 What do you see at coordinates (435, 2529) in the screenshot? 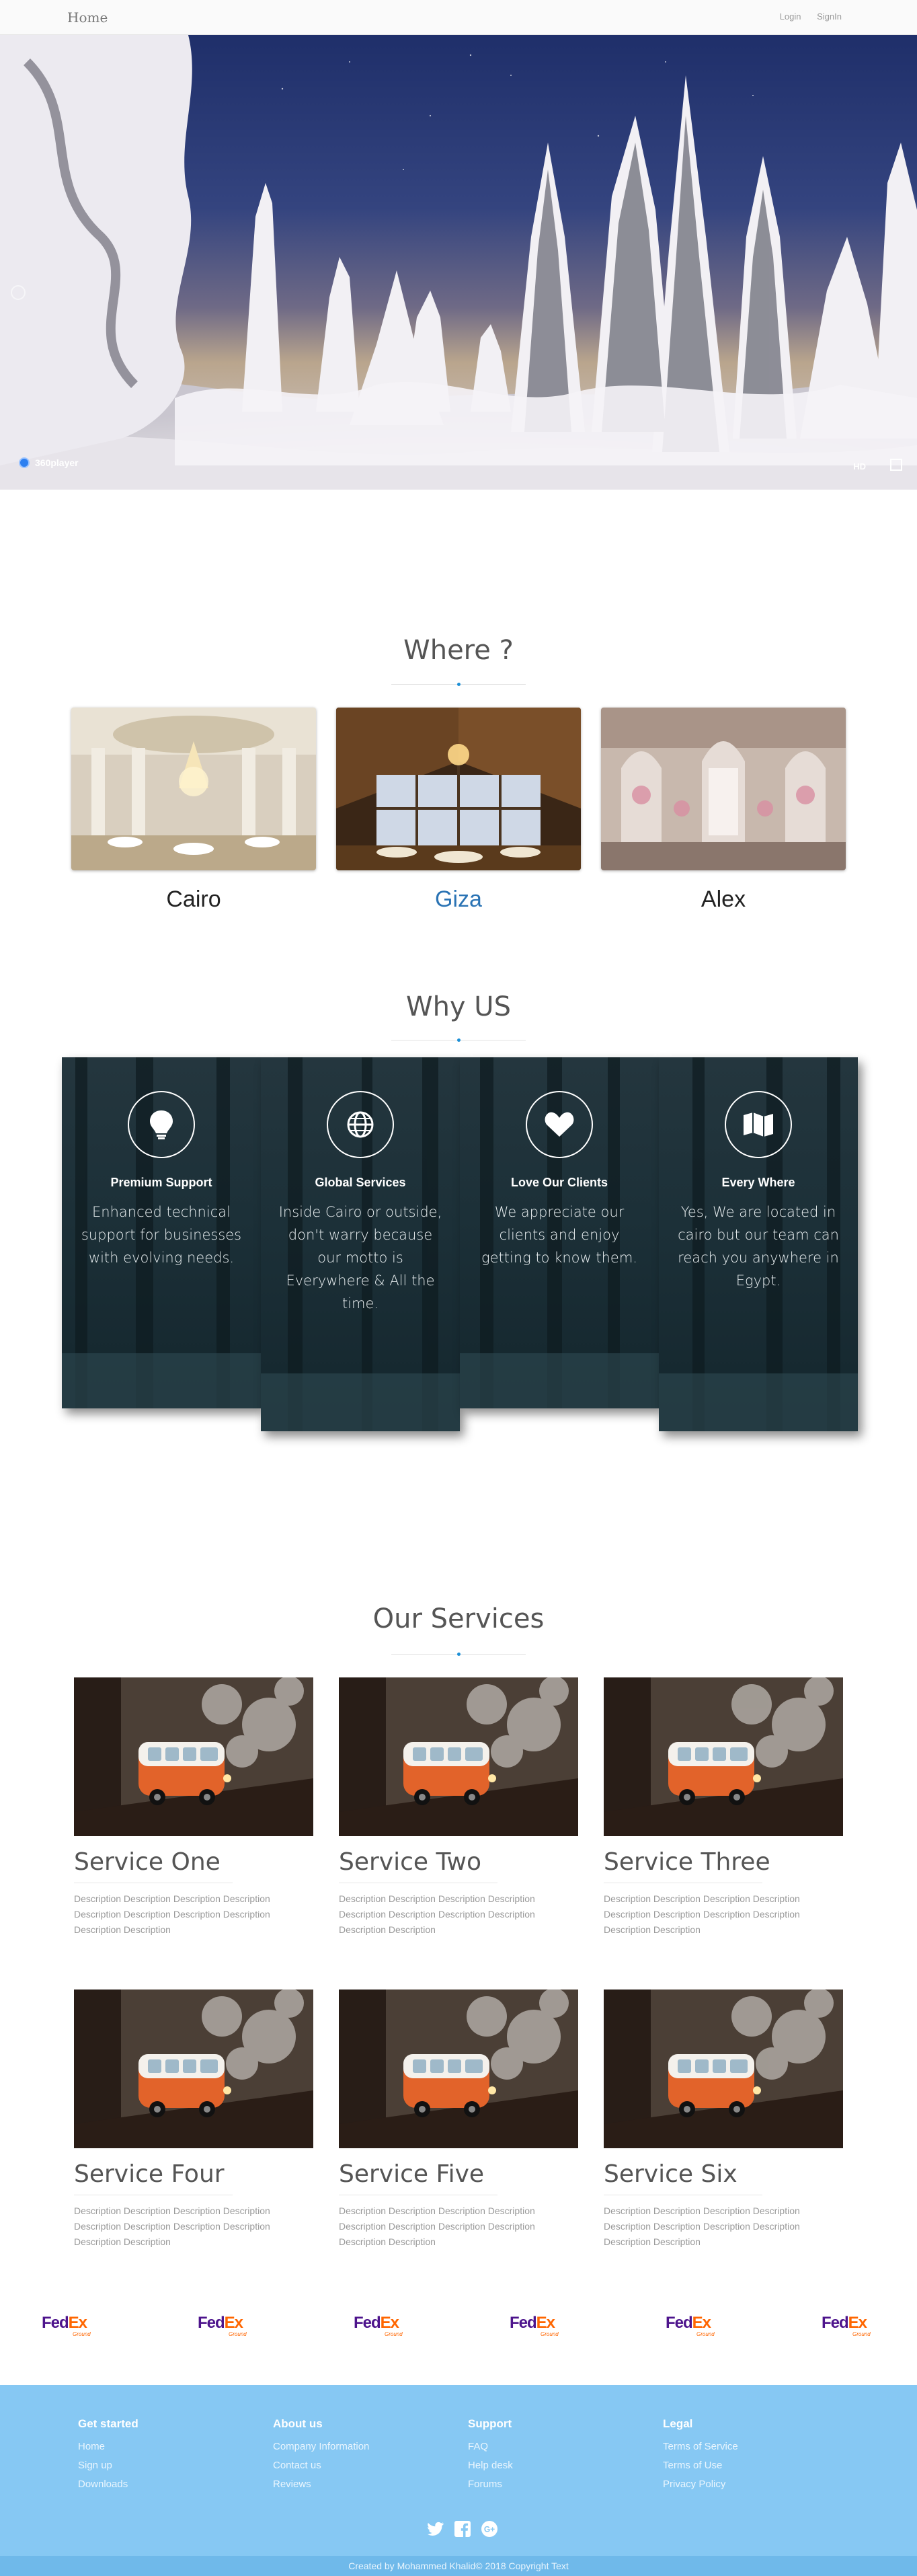
I see `twitter-icon` at bounding box center [435, 2529].